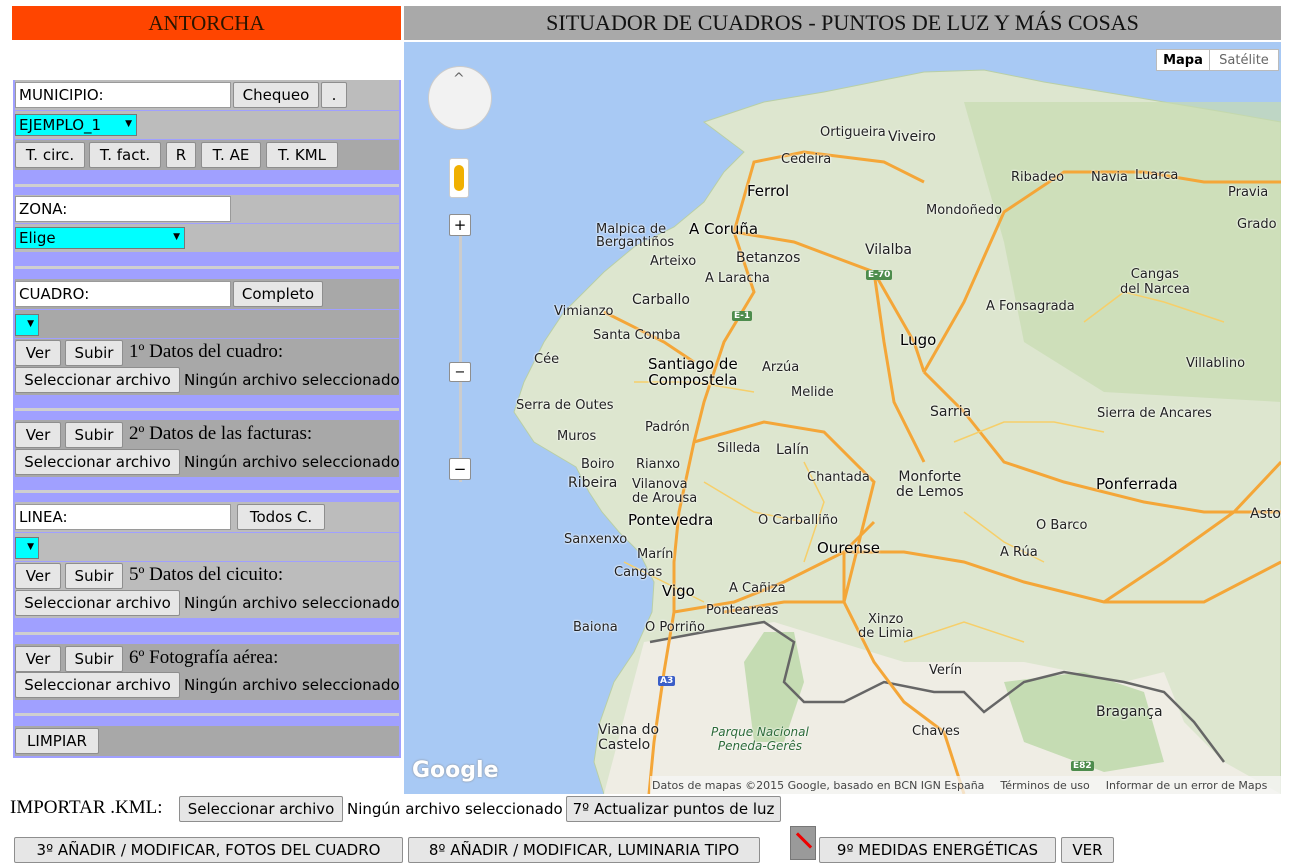 This screenshot has height=864, width=1297. What do you see at coordinates (853, 132) in the screenshot?
I see `map-label: Ortigueira` at bounding box center [853, 132].